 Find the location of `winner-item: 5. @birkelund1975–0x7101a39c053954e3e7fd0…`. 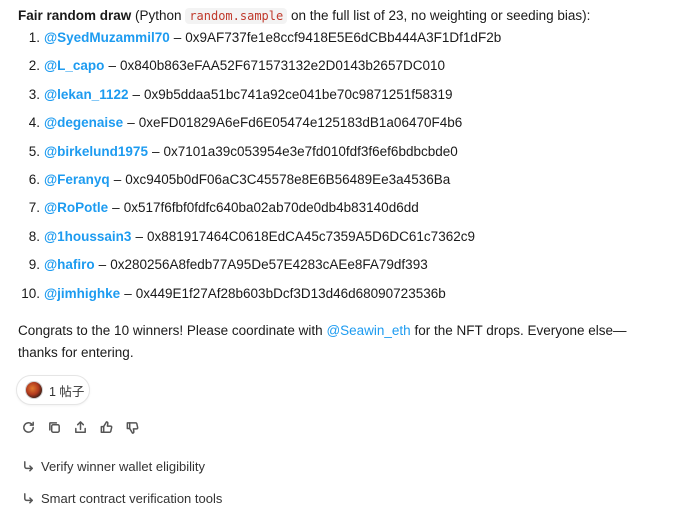

winner-item: 5. @birkelund1975–0x7101a39c053954e3e7fd0… is located at coordinates (343, 156).